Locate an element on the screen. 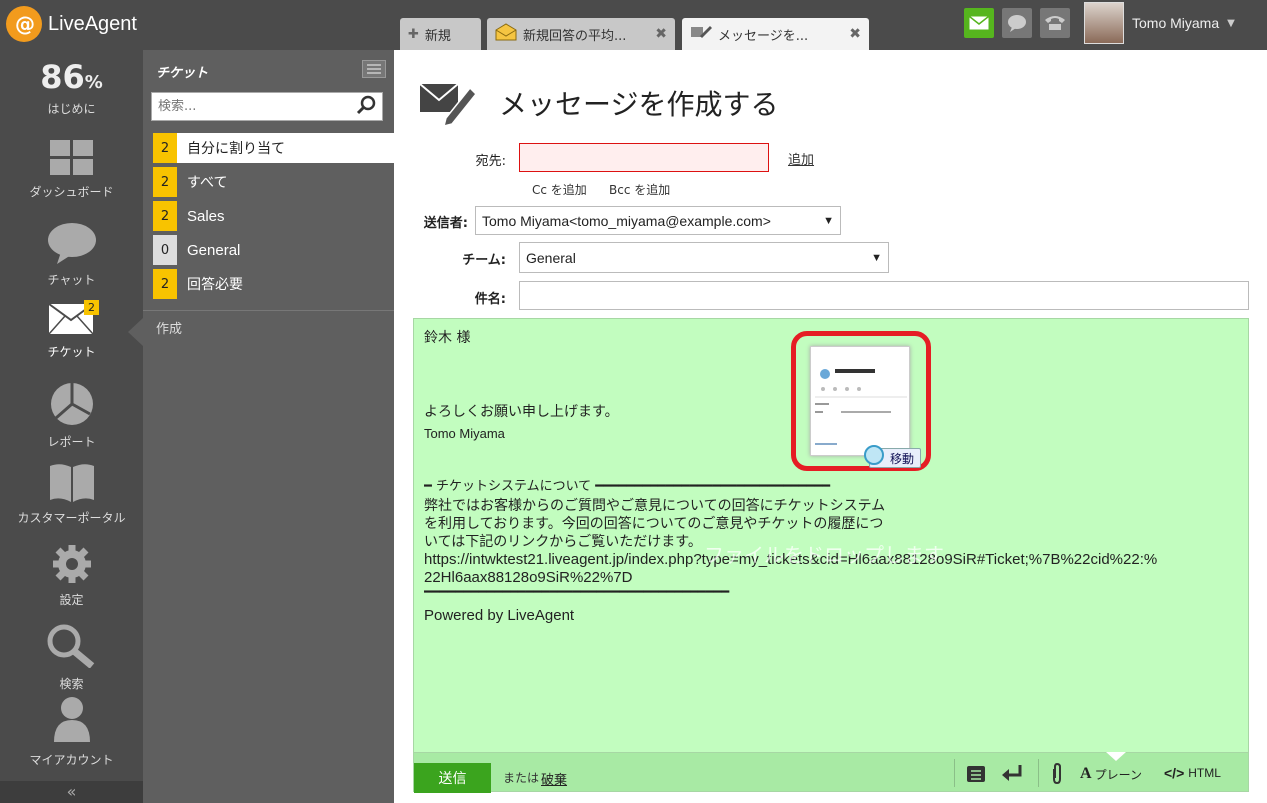 This screenshot has width=1267, height=803. body-paragraph: を利用しております。今回の回答についてのご意見やチケットの履歴につ is located at coordinates (654, 524).